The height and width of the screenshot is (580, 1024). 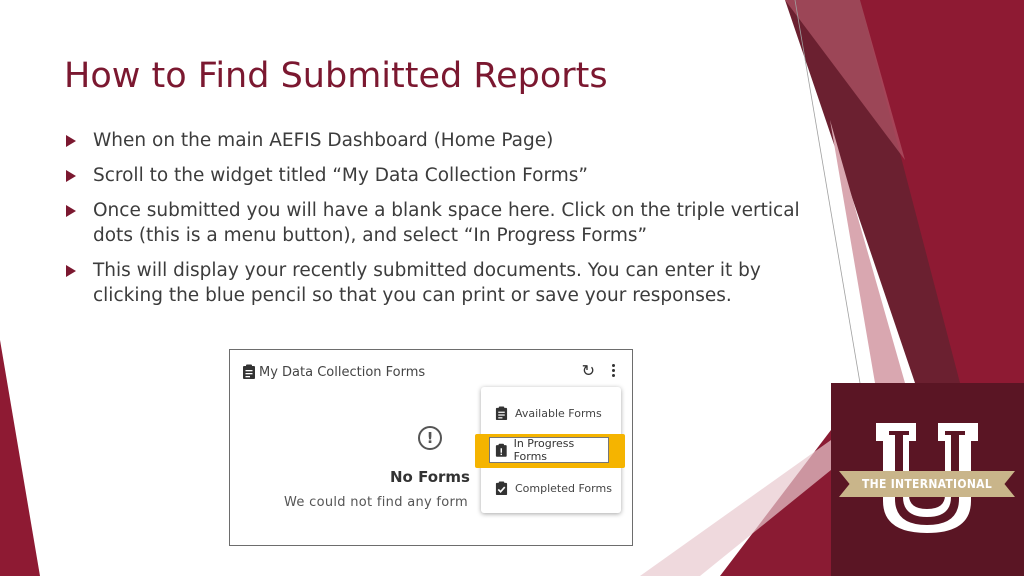 I want to click on menu-item-available-forms: Available Forms, so click(x=551, y=413).